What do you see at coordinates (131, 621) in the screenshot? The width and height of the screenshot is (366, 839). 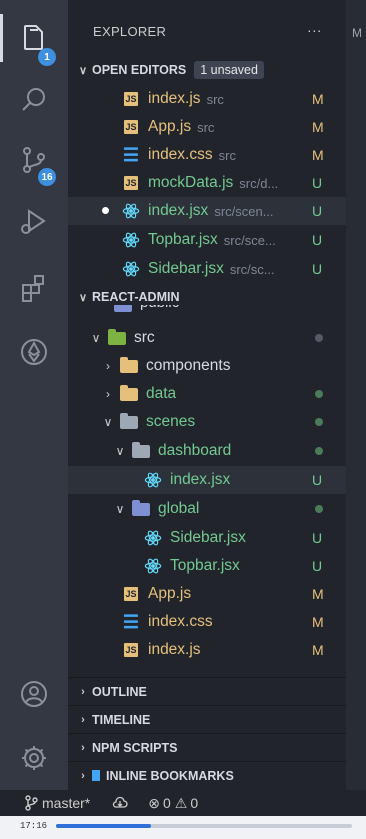 I see `css-file-icon: ☰` at bounding box center [131, 621].